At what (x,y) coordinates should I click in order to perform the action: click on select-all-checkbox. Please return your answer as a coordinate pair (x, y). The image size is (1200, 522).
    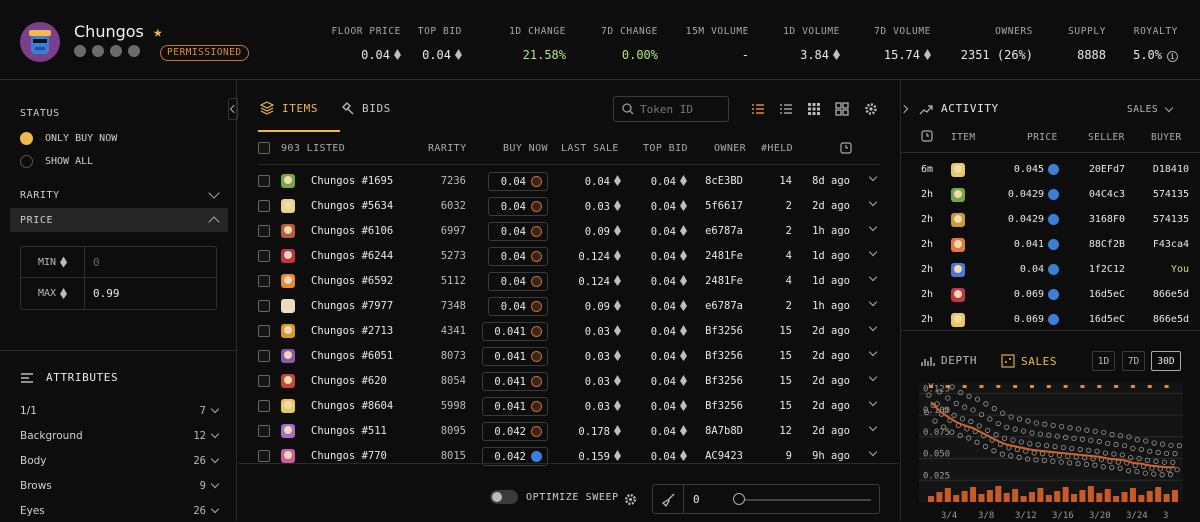
    Looking at the image, I should click on (264, 148).